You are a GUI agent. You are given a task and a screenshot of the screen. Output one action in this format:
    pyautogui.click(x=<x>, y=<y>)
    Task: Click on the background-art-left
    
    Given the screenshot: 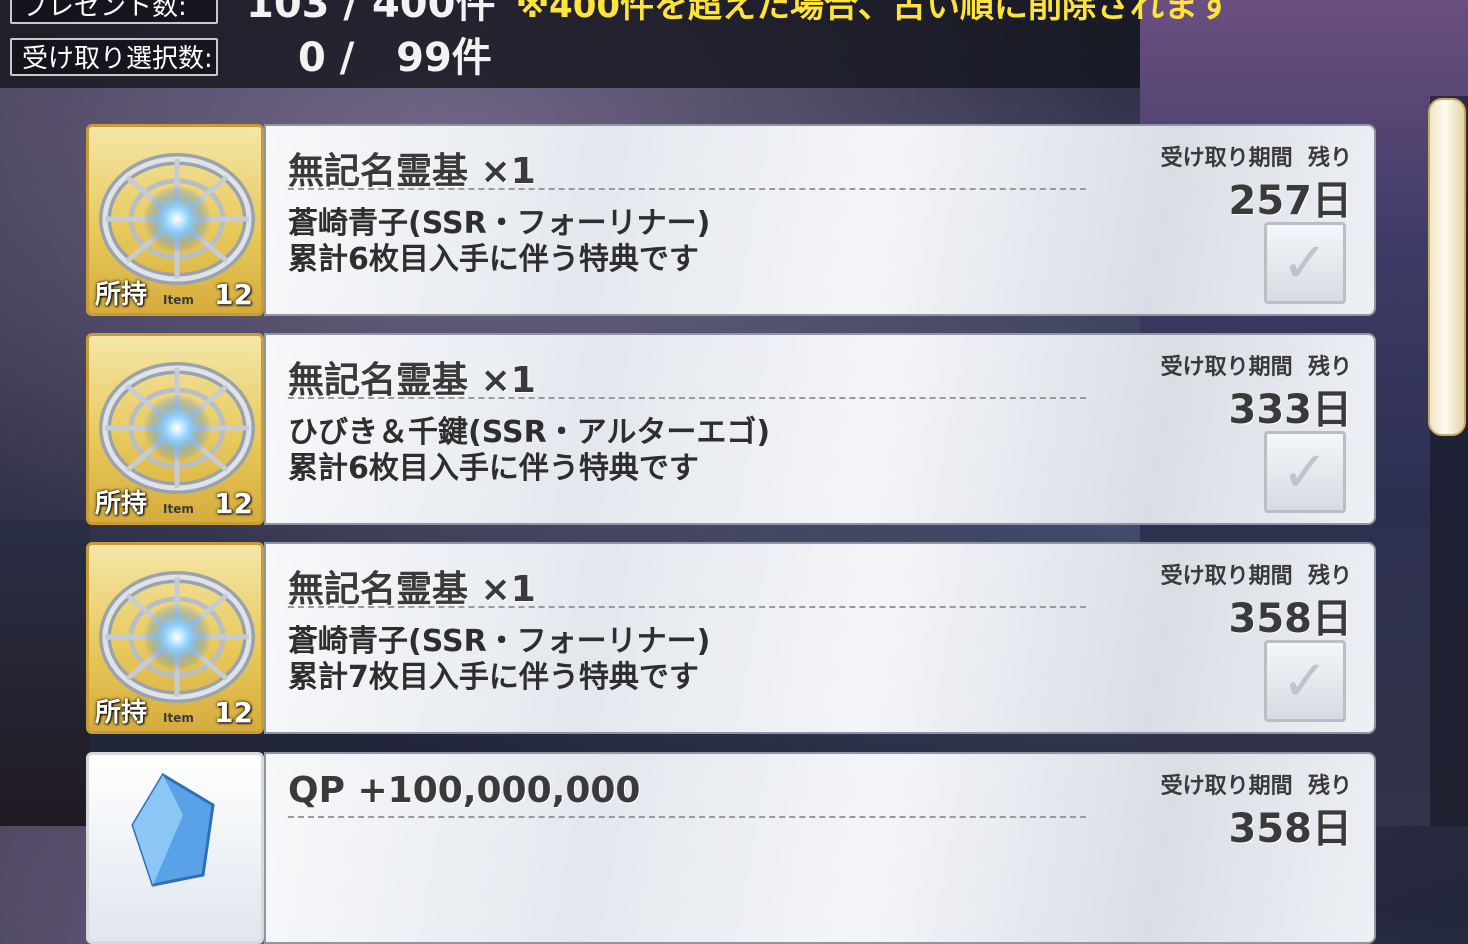 What is the action you would take?
    pyautogui.click(x=45, y=673)
    